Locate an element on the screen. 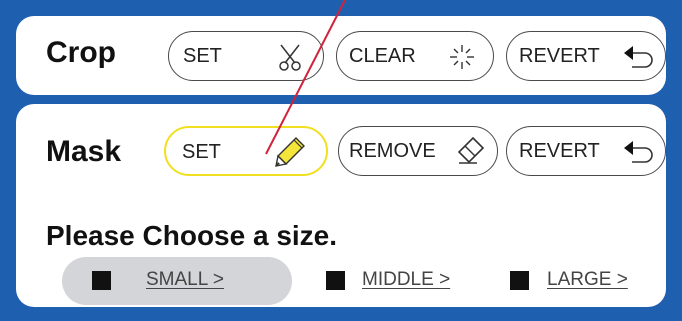 The width and height of the screenshot is (682, 321). mask-remove-label: REMOVE is located at coordinates (392, 151).